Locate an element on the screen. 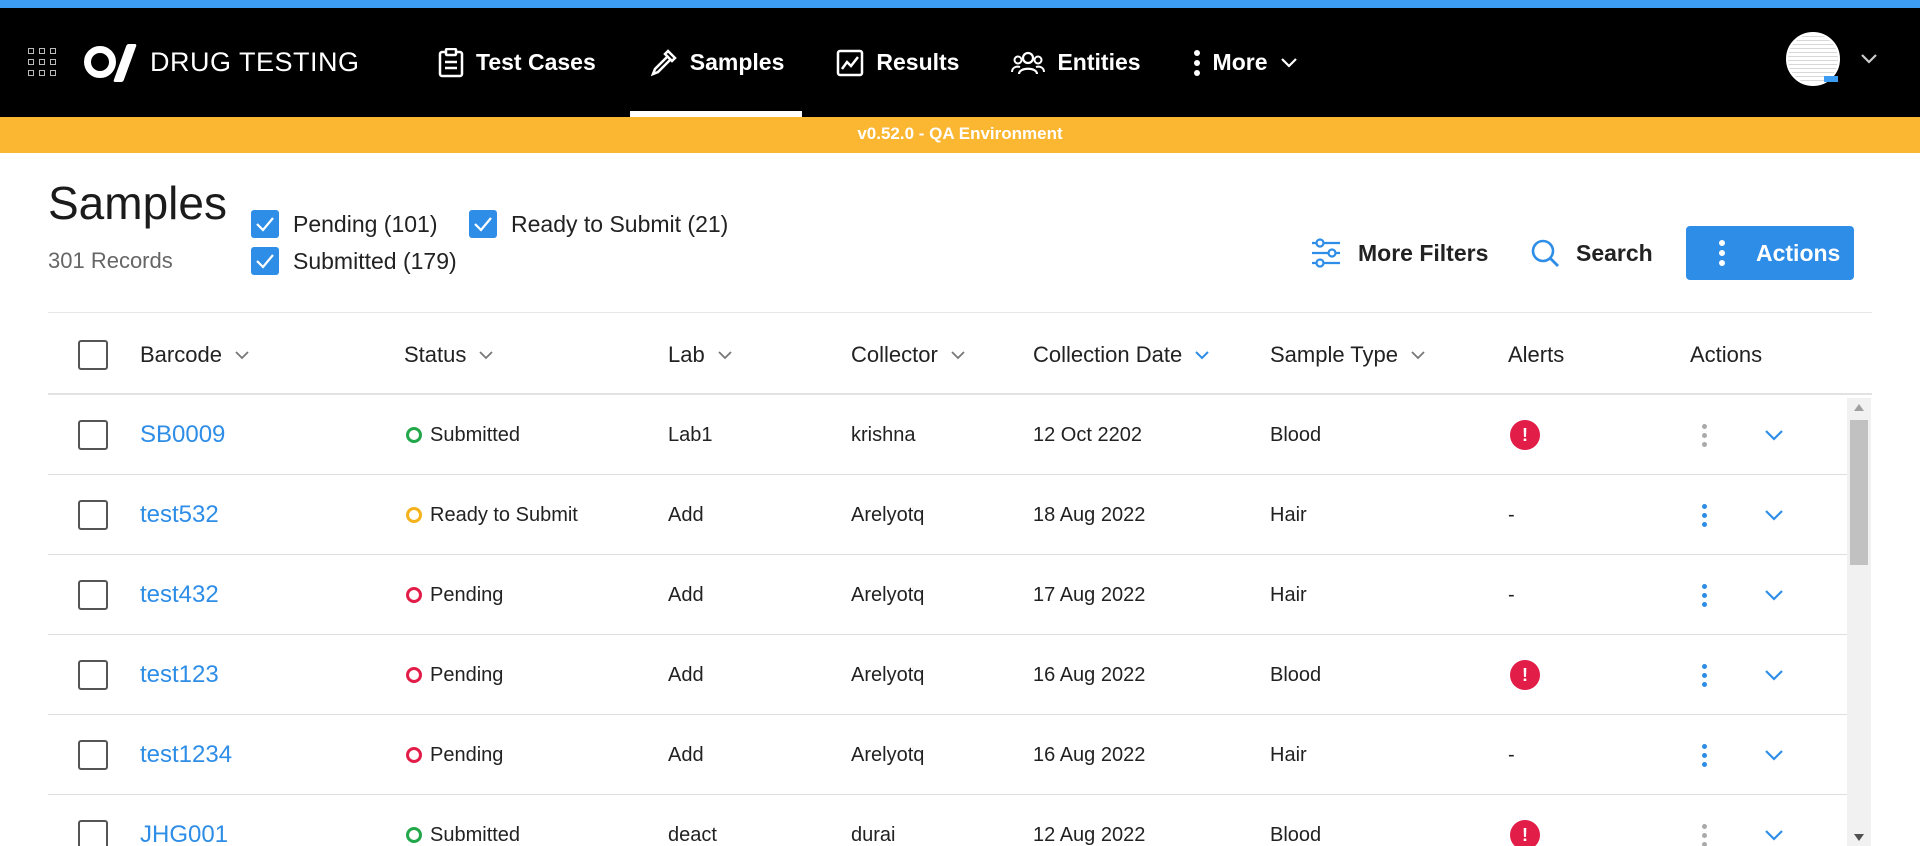 The height and width of the screenshot is (846, 1920). filter-ready-to-submit: Ready to Submit (21) is located at coordinates (598, 224).